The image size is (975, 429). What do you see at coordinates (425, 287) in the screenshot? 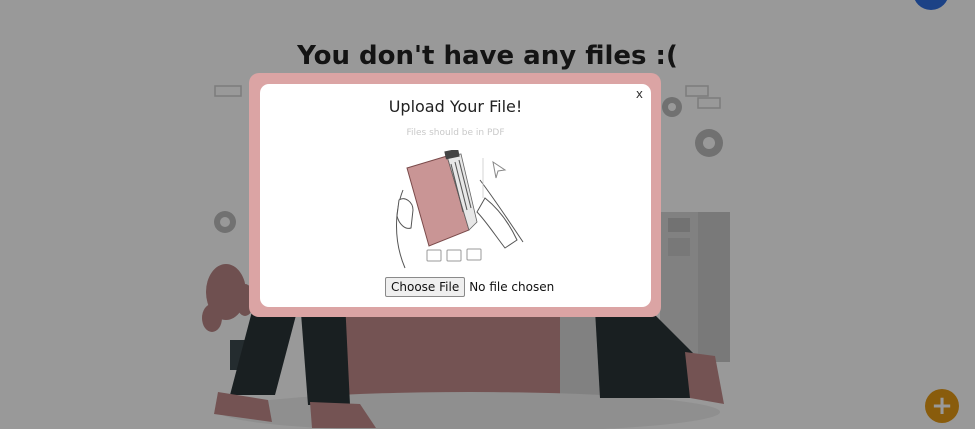
I see `choose-file-button: Choose File` at bounding box center [425, 287].